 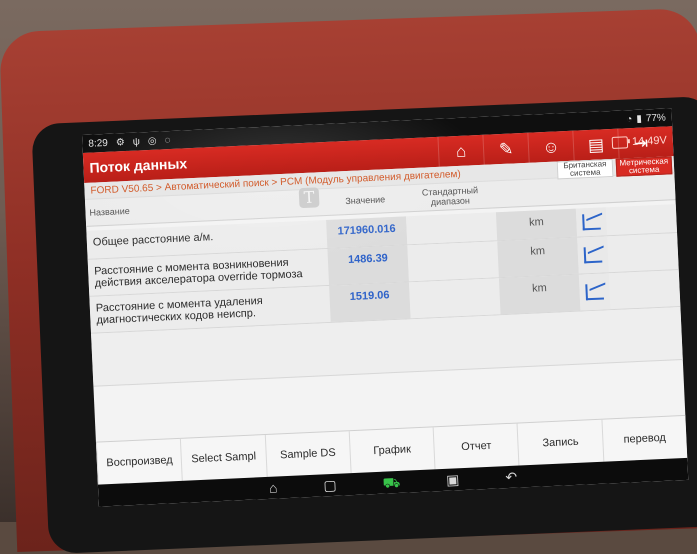 I want to click on profile-button: ☺, so click(x=550, y=146).